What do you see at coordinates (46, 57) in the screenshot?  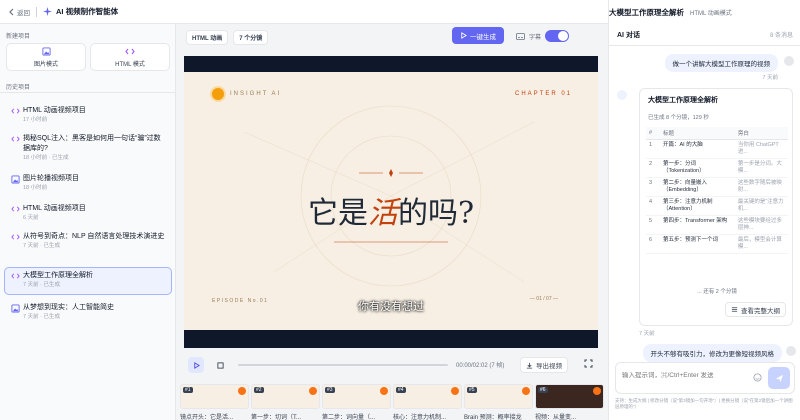 I see `image-mode-button: 图片模式` at bounding box center [46, 57].